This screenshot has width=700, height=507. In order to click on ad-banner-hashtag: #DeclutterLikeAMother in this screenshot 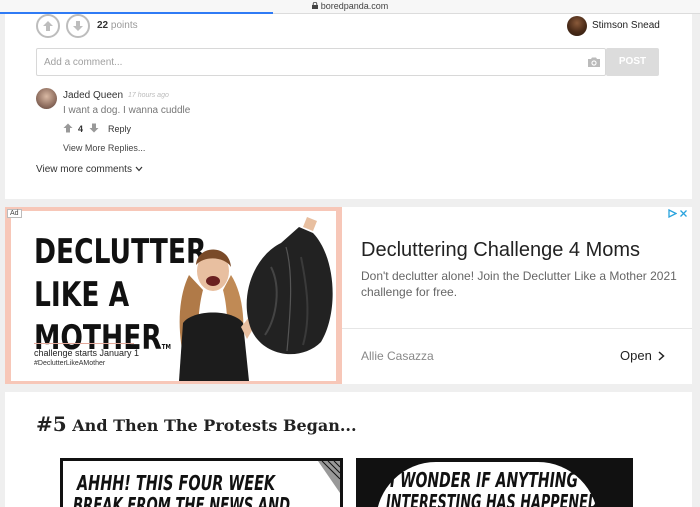, I will do `click(70, 363)`.